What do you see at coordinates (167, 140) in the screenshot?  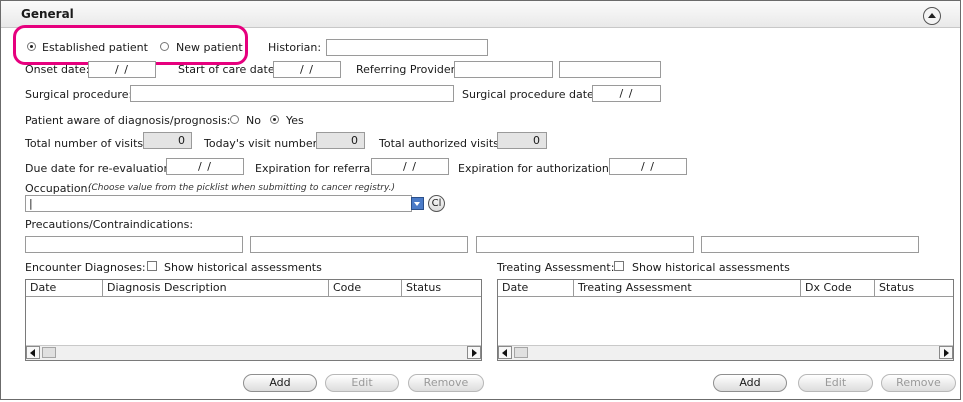 I see `total-visits-field: 0` at bounding box center [167, 140].